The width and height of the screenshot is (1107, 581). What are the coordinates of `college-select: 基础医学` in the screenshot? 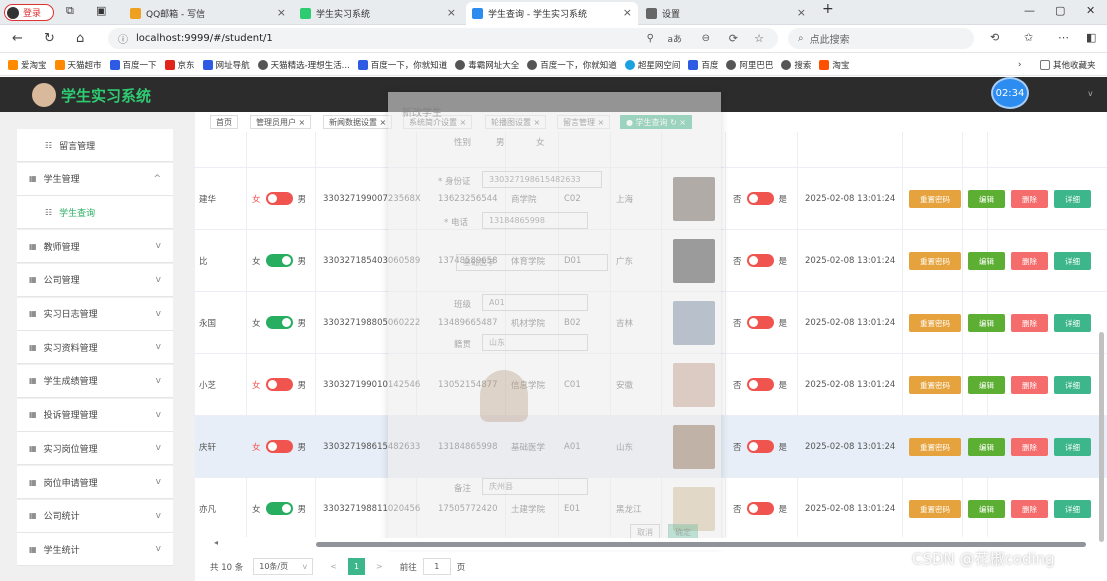 It's located at (532, 262).